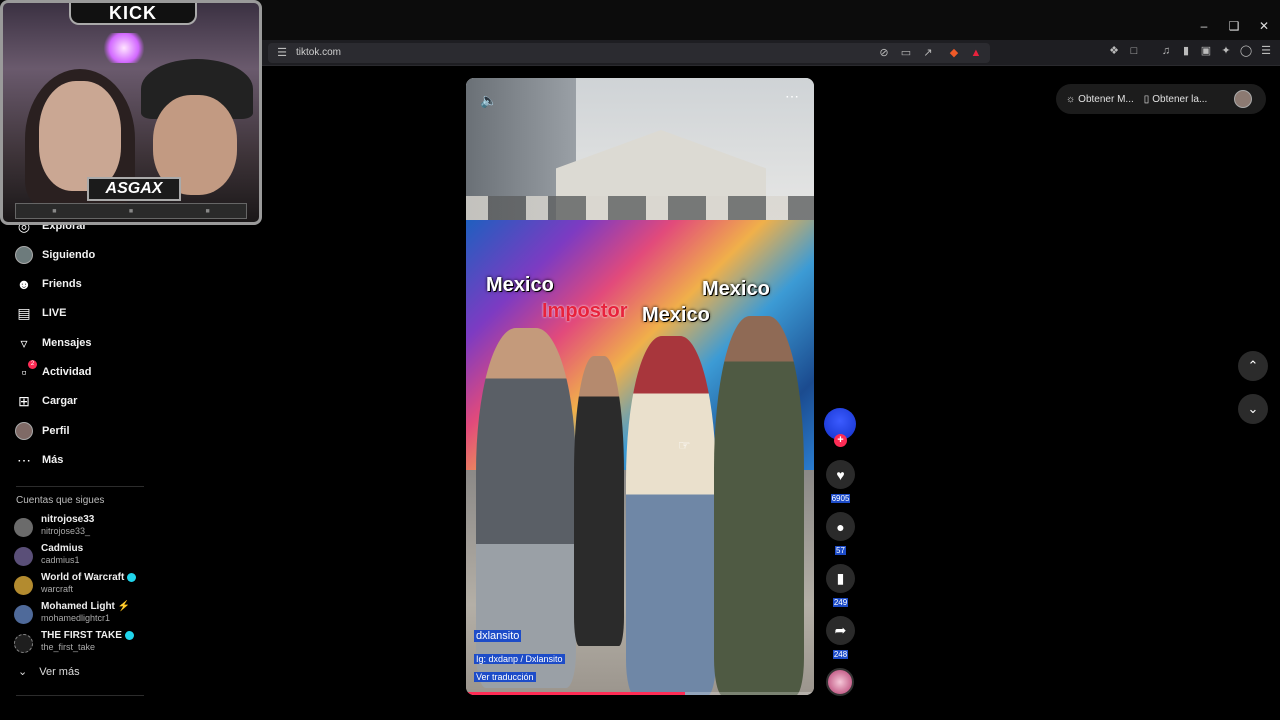  I want to click on share-count: 248, so click(840, 654).